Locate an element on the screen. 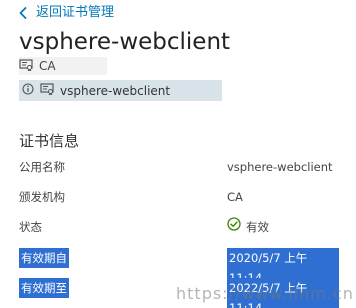 The height and width of the screenshot is (308, 356). issuer-summary: CA is located at coordinates (63, 66).